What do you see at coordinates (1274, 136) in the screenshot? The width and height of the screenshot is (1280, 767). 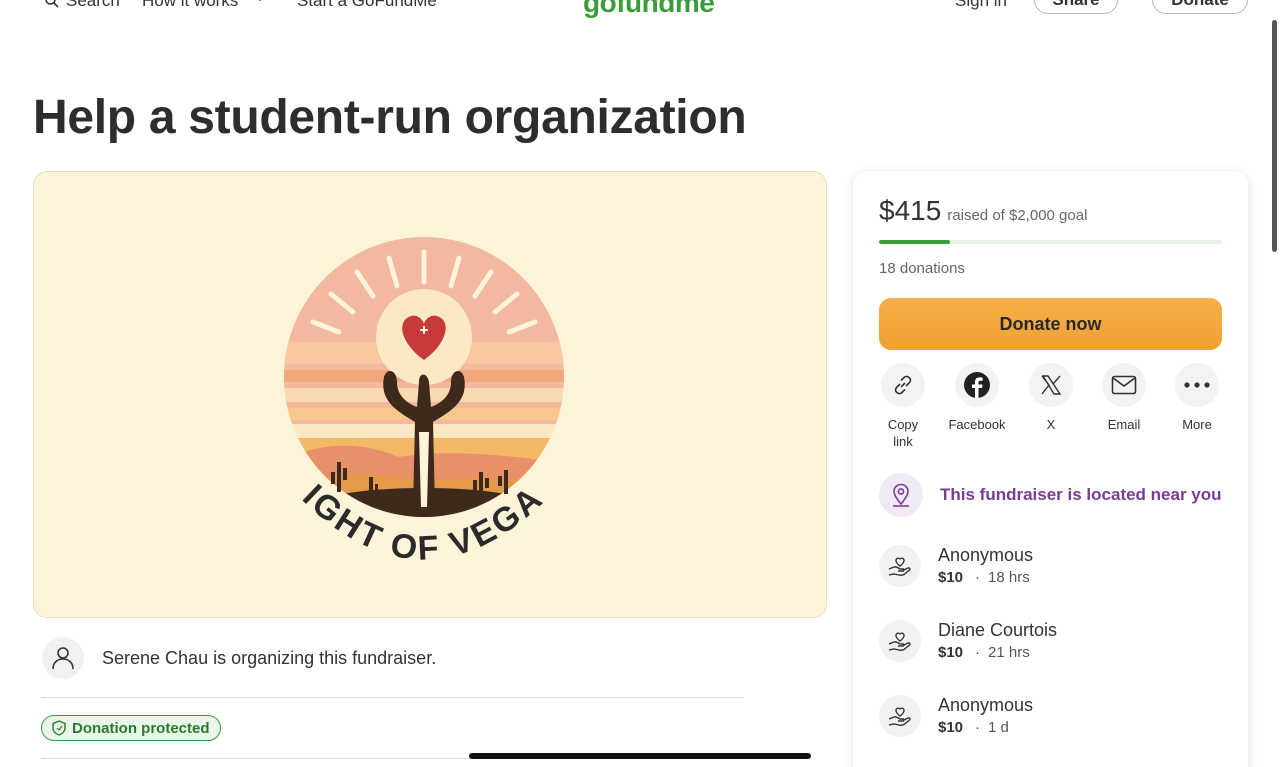 I see `scrollbar` at bounding box center [1274, 136].